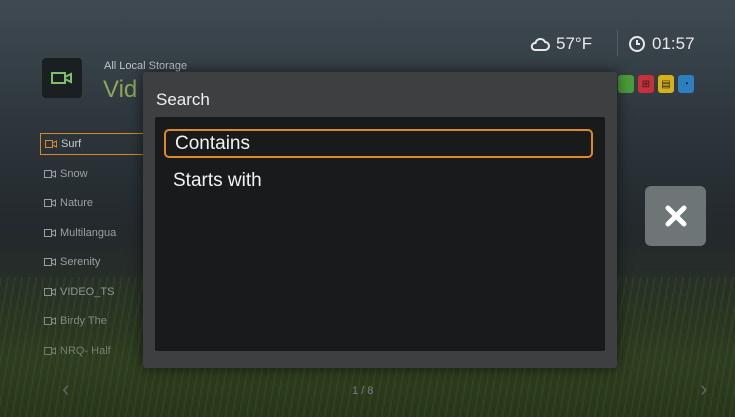 The height and width of the screenshot is (417, 735). What do you see at coordinates (95, 174) in the screenshot?
I see `list-item: Snow` at bounding box center [95, 174].